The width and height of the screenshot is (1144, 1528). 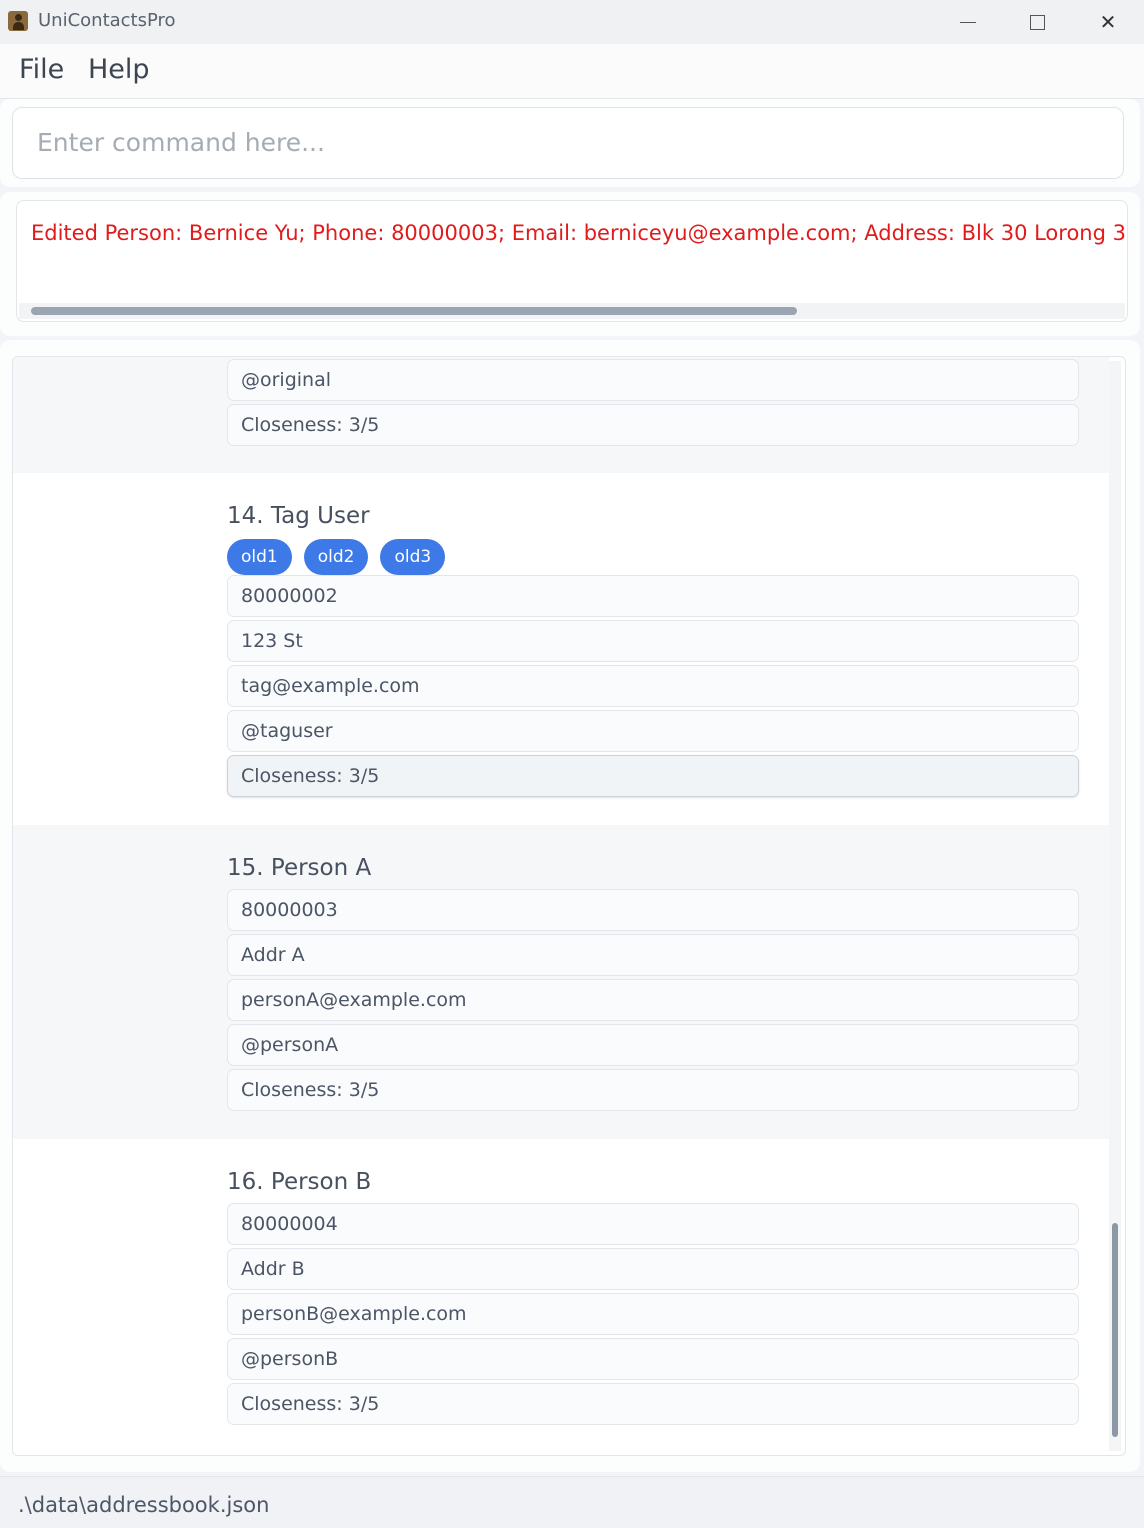 What do you see at coordinates (572, 71) in the screenshot?
I see `menu-bar: File Help` at bounding box center [572, 71].